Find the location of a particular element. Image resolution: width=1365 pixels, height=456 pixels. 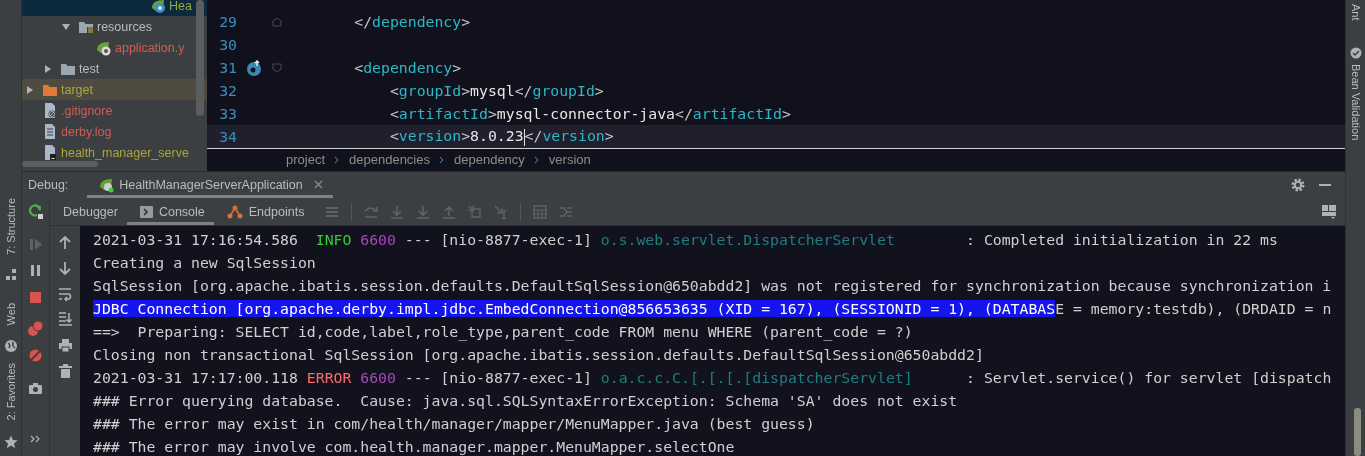

code-line: <version>8.0.23</version> is located at coordinates (501, 136).